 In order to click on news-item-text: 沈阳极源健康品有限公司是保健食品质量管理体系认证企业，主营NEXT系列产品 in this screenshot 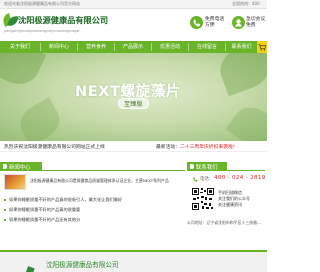, I will do `click(99, 180)`.